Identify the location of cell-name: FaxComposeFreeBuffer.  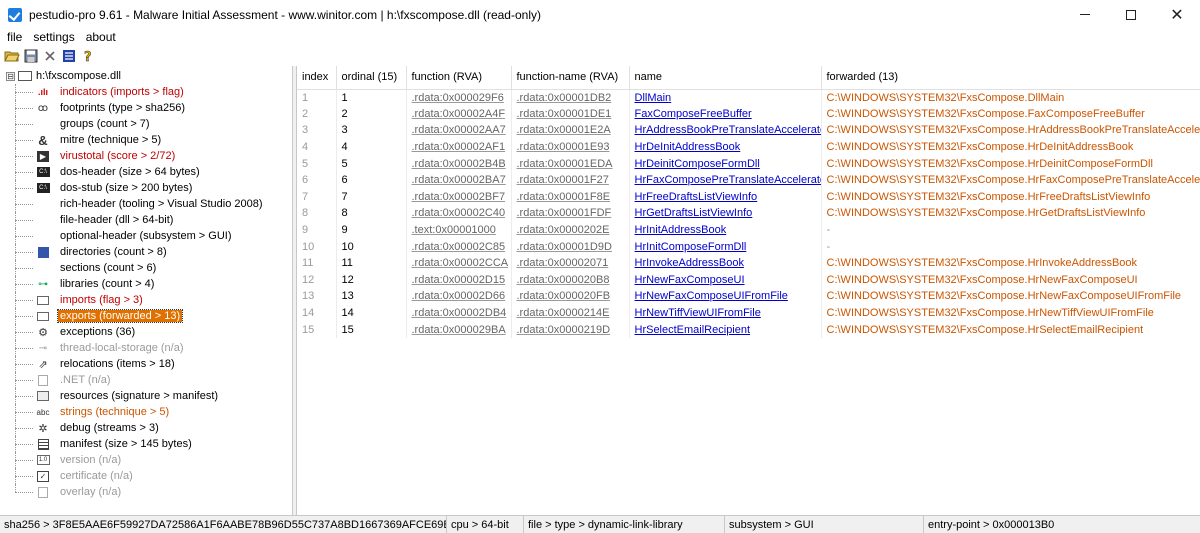
(725, 114).